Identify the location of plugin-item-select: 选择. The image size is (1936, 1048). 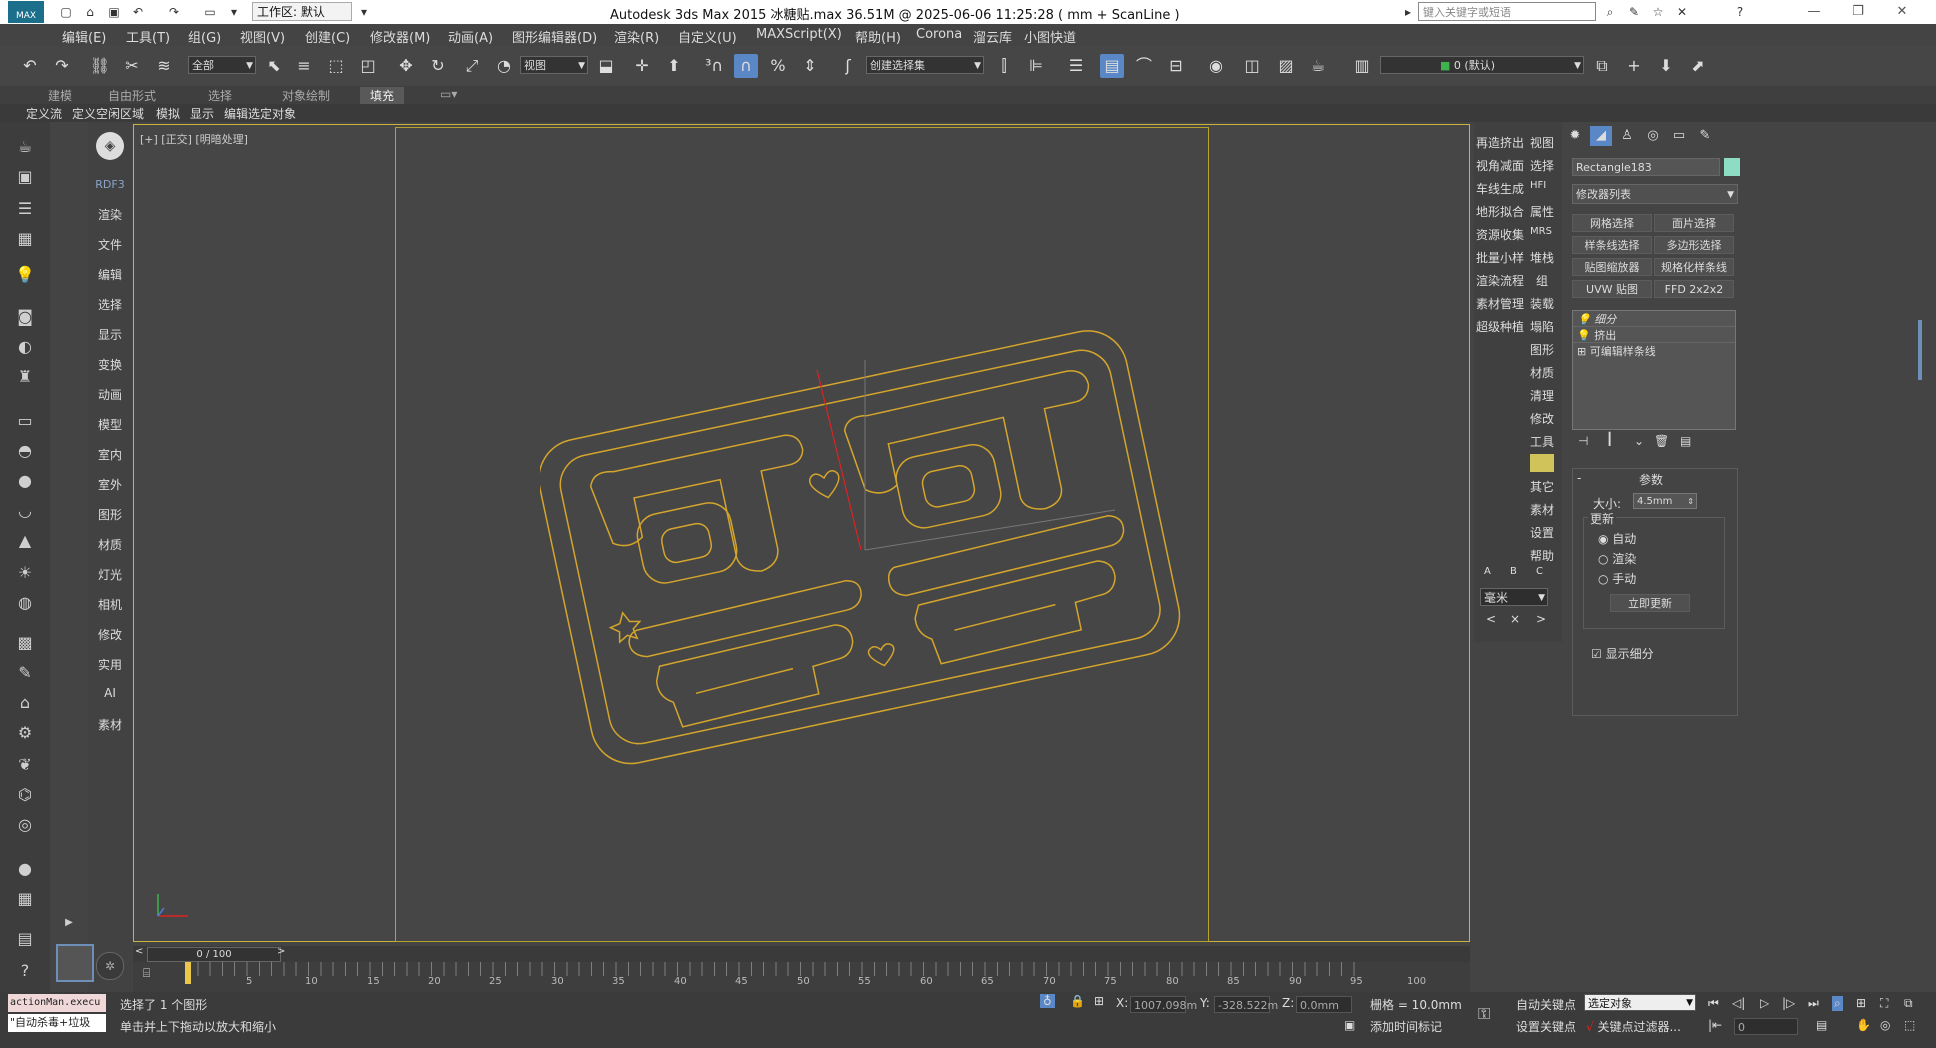
(110, 304).